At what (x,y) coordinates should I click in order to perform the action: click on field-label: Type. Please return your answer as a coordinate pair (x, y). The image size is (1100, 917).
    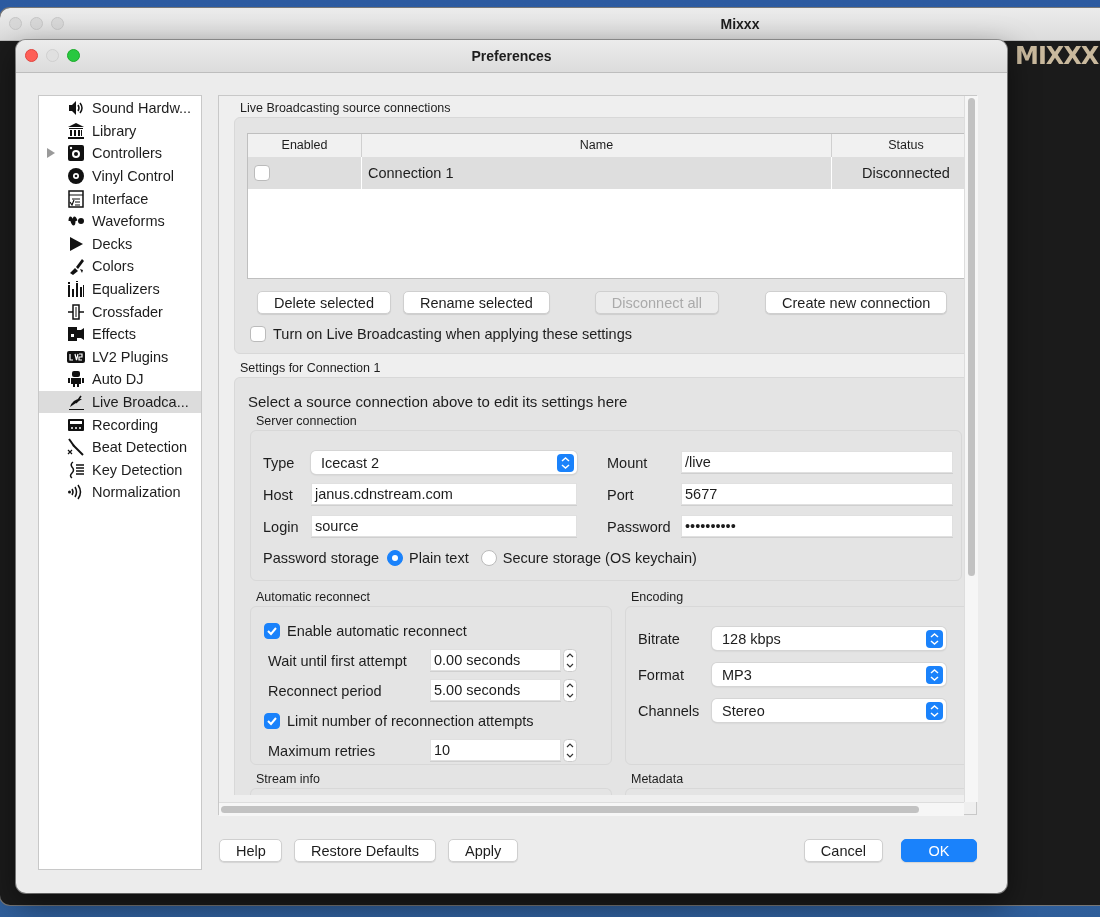
    Looking at the image, I should click on (279, 462).